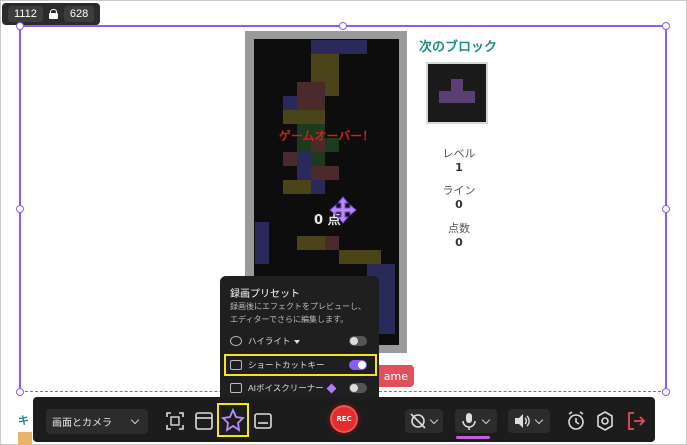 This screenshot has width=687, height=445. I want to click on effects-preset-icon, so click(233, 420).